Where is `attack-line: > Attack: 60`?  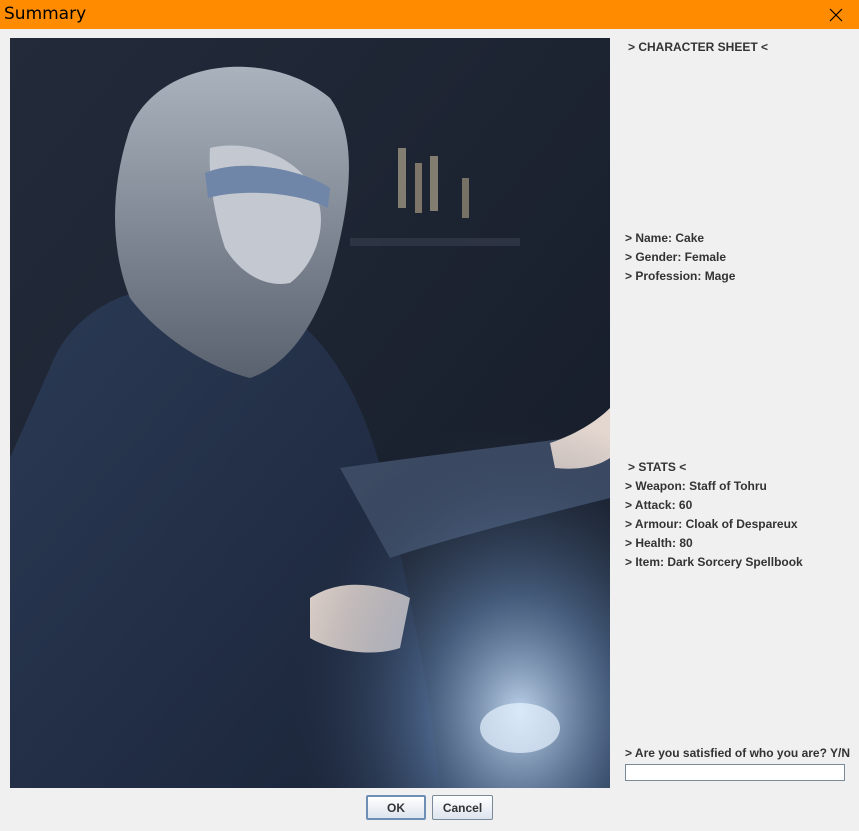 attack-line: > Attack: 60 is located at coordinates (659, 505).